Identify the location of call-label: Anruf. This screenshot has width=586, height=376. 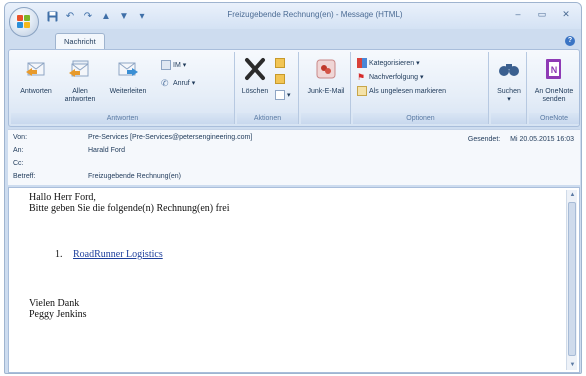
(181, 83).